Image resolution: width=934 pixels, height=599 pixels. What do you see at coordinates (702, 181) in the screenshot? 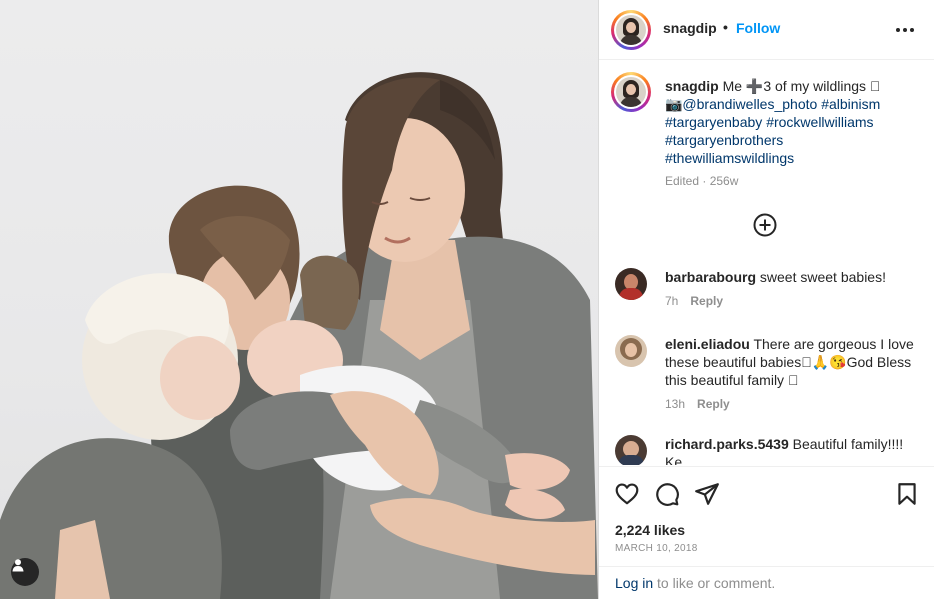
I see `caption-meta: Edited · 256w` at bounding box center [702, 181].